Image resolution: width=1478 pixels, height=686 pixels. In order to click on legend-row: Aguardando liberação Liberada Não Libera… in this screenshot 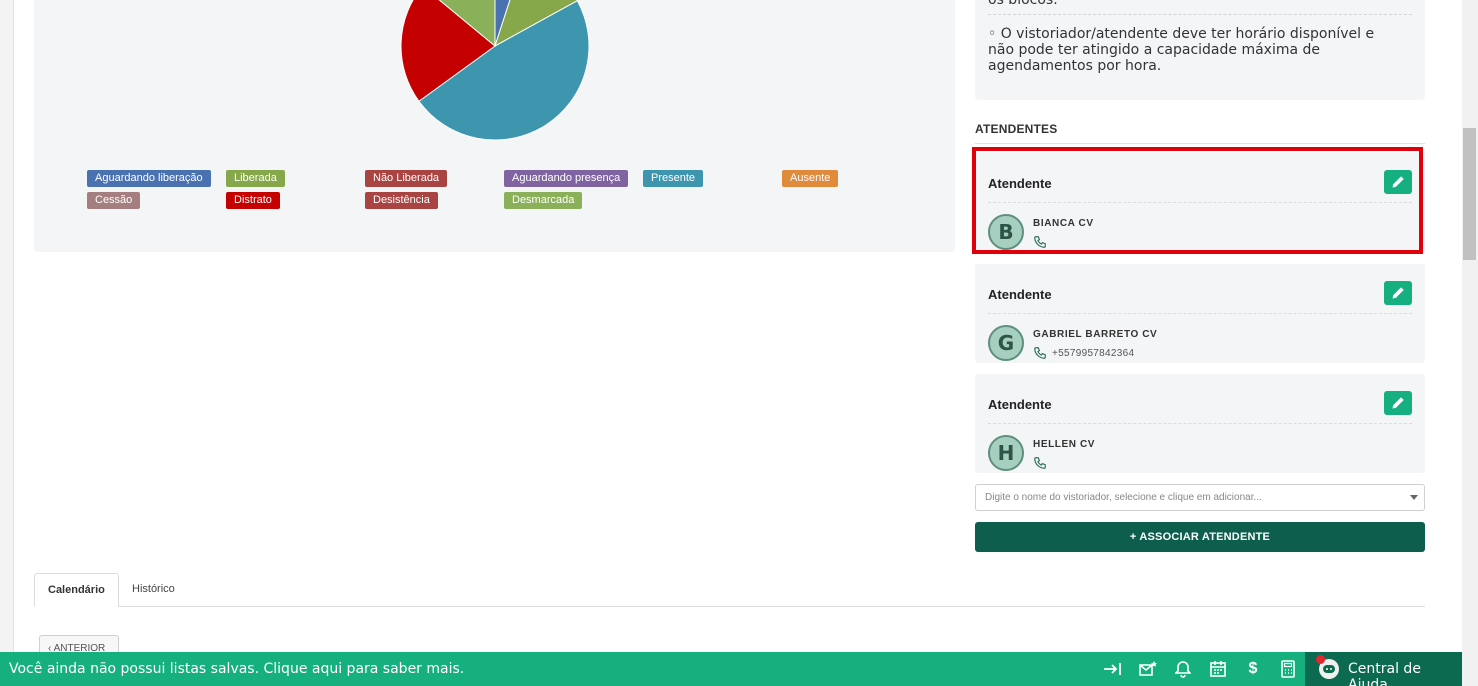, I will do `click(507, 181)`.